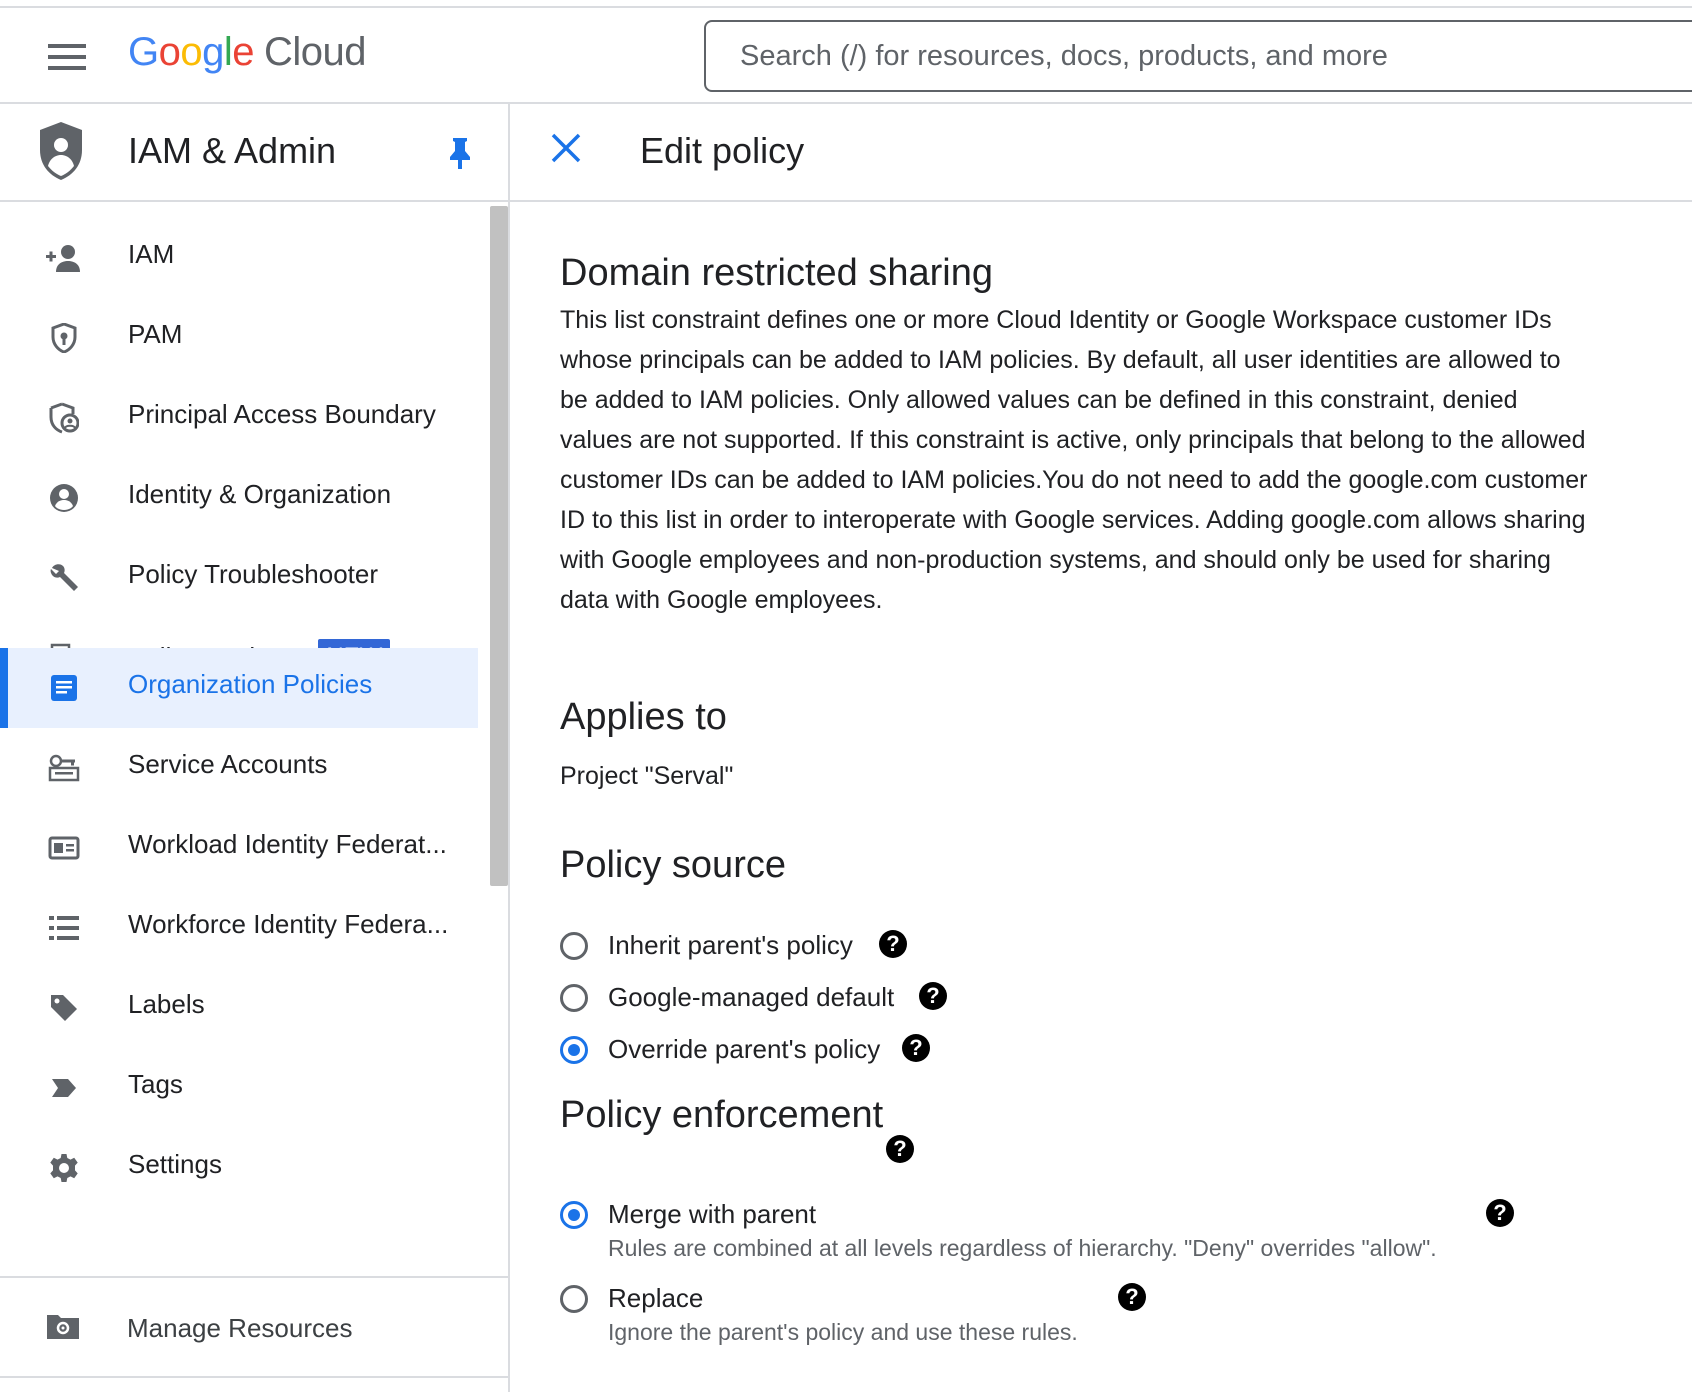  What do you see at coordinates (776, 273) in the screenshot?
I see `policy-name-heading: Domain restricted sharing` at bounding box center [776, 273].